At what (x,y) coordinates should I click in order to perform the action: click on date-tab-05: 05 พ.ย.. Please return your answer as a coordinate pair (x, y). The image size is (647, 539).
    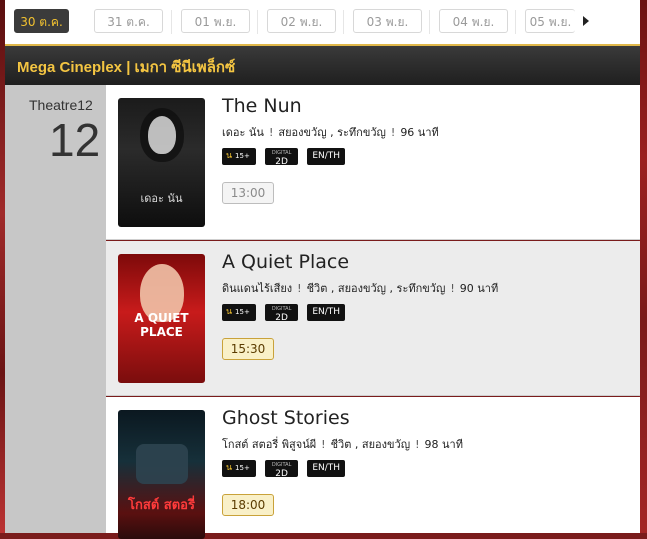
    Looking at the image, I should click on (550, 21).